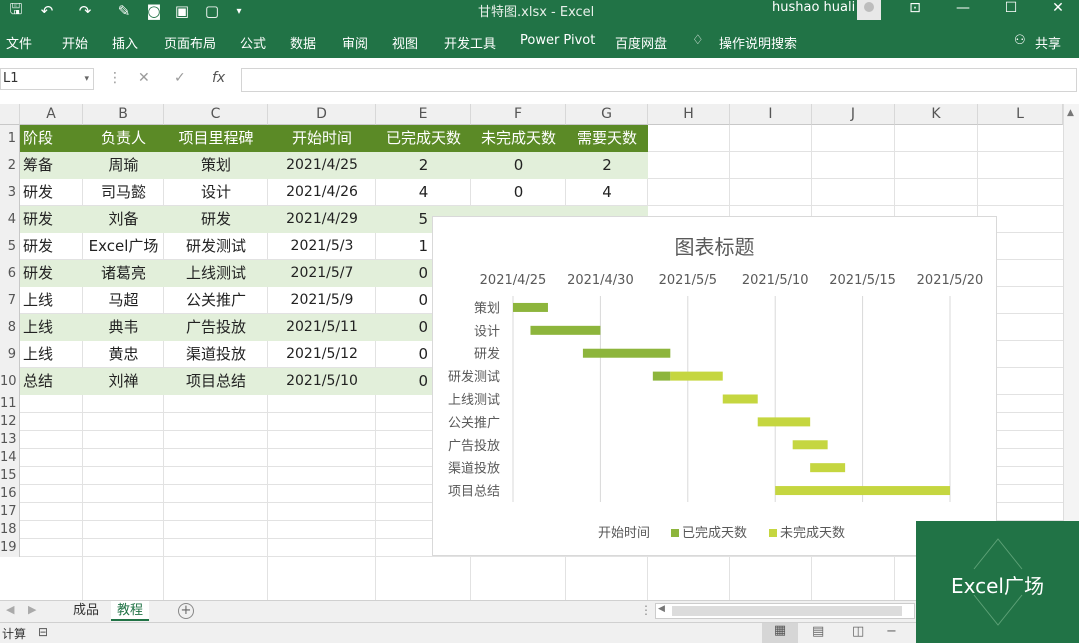  What do you see at coordinates (10, 246) in the screenshot?
I see `row-header-5: 5` at bounding box center [10, 246].